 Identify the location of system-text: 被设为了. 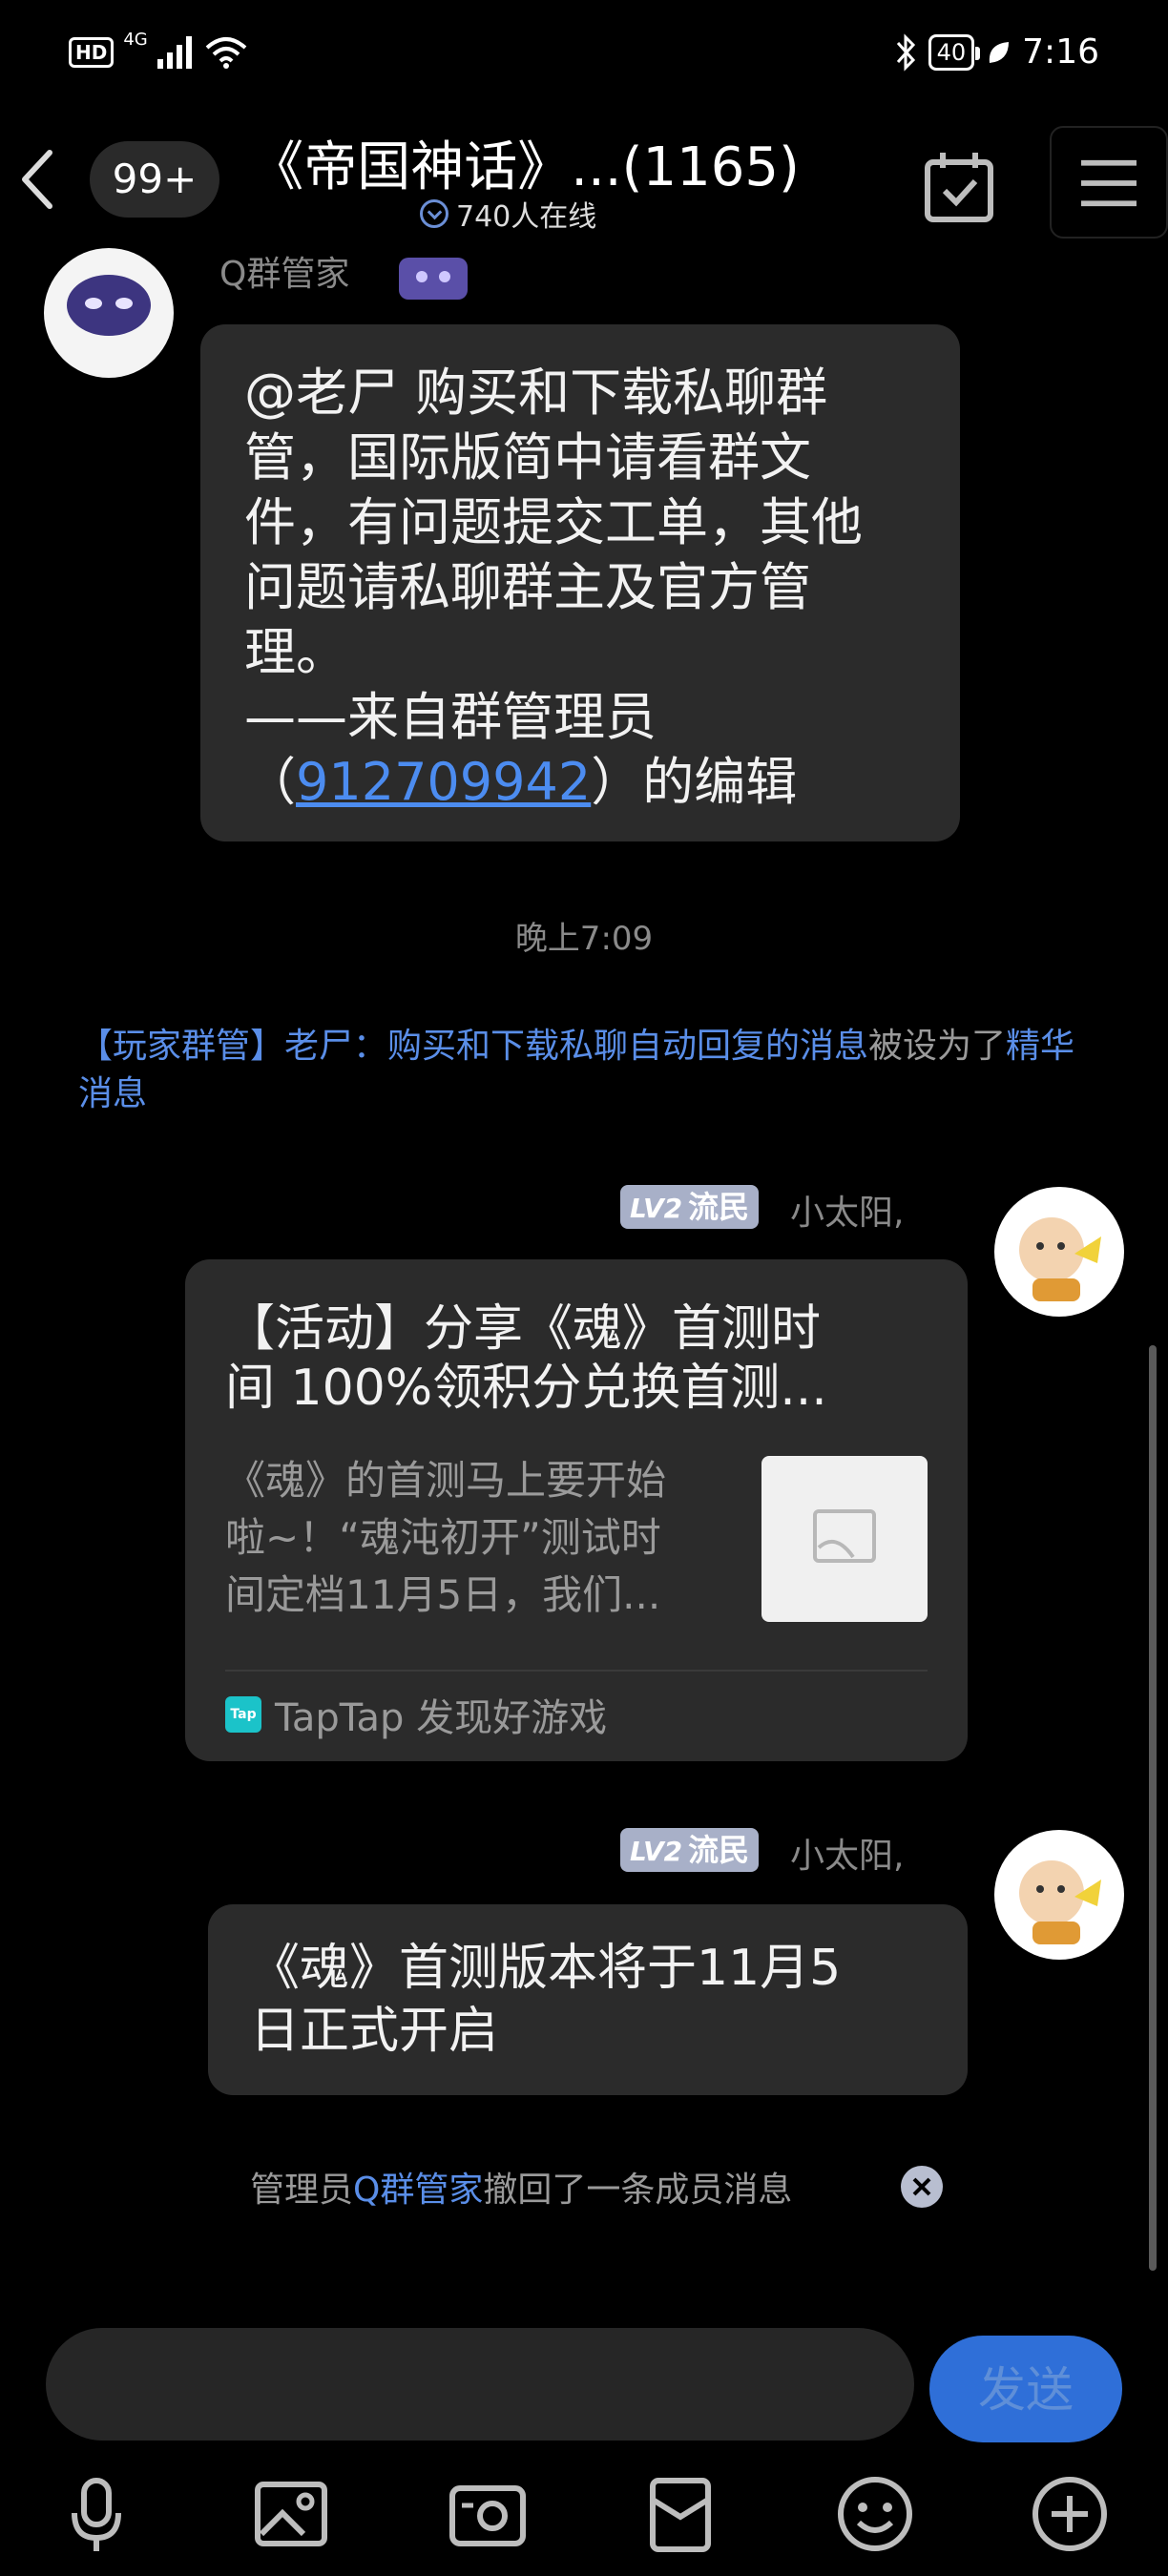
(937, 1046).